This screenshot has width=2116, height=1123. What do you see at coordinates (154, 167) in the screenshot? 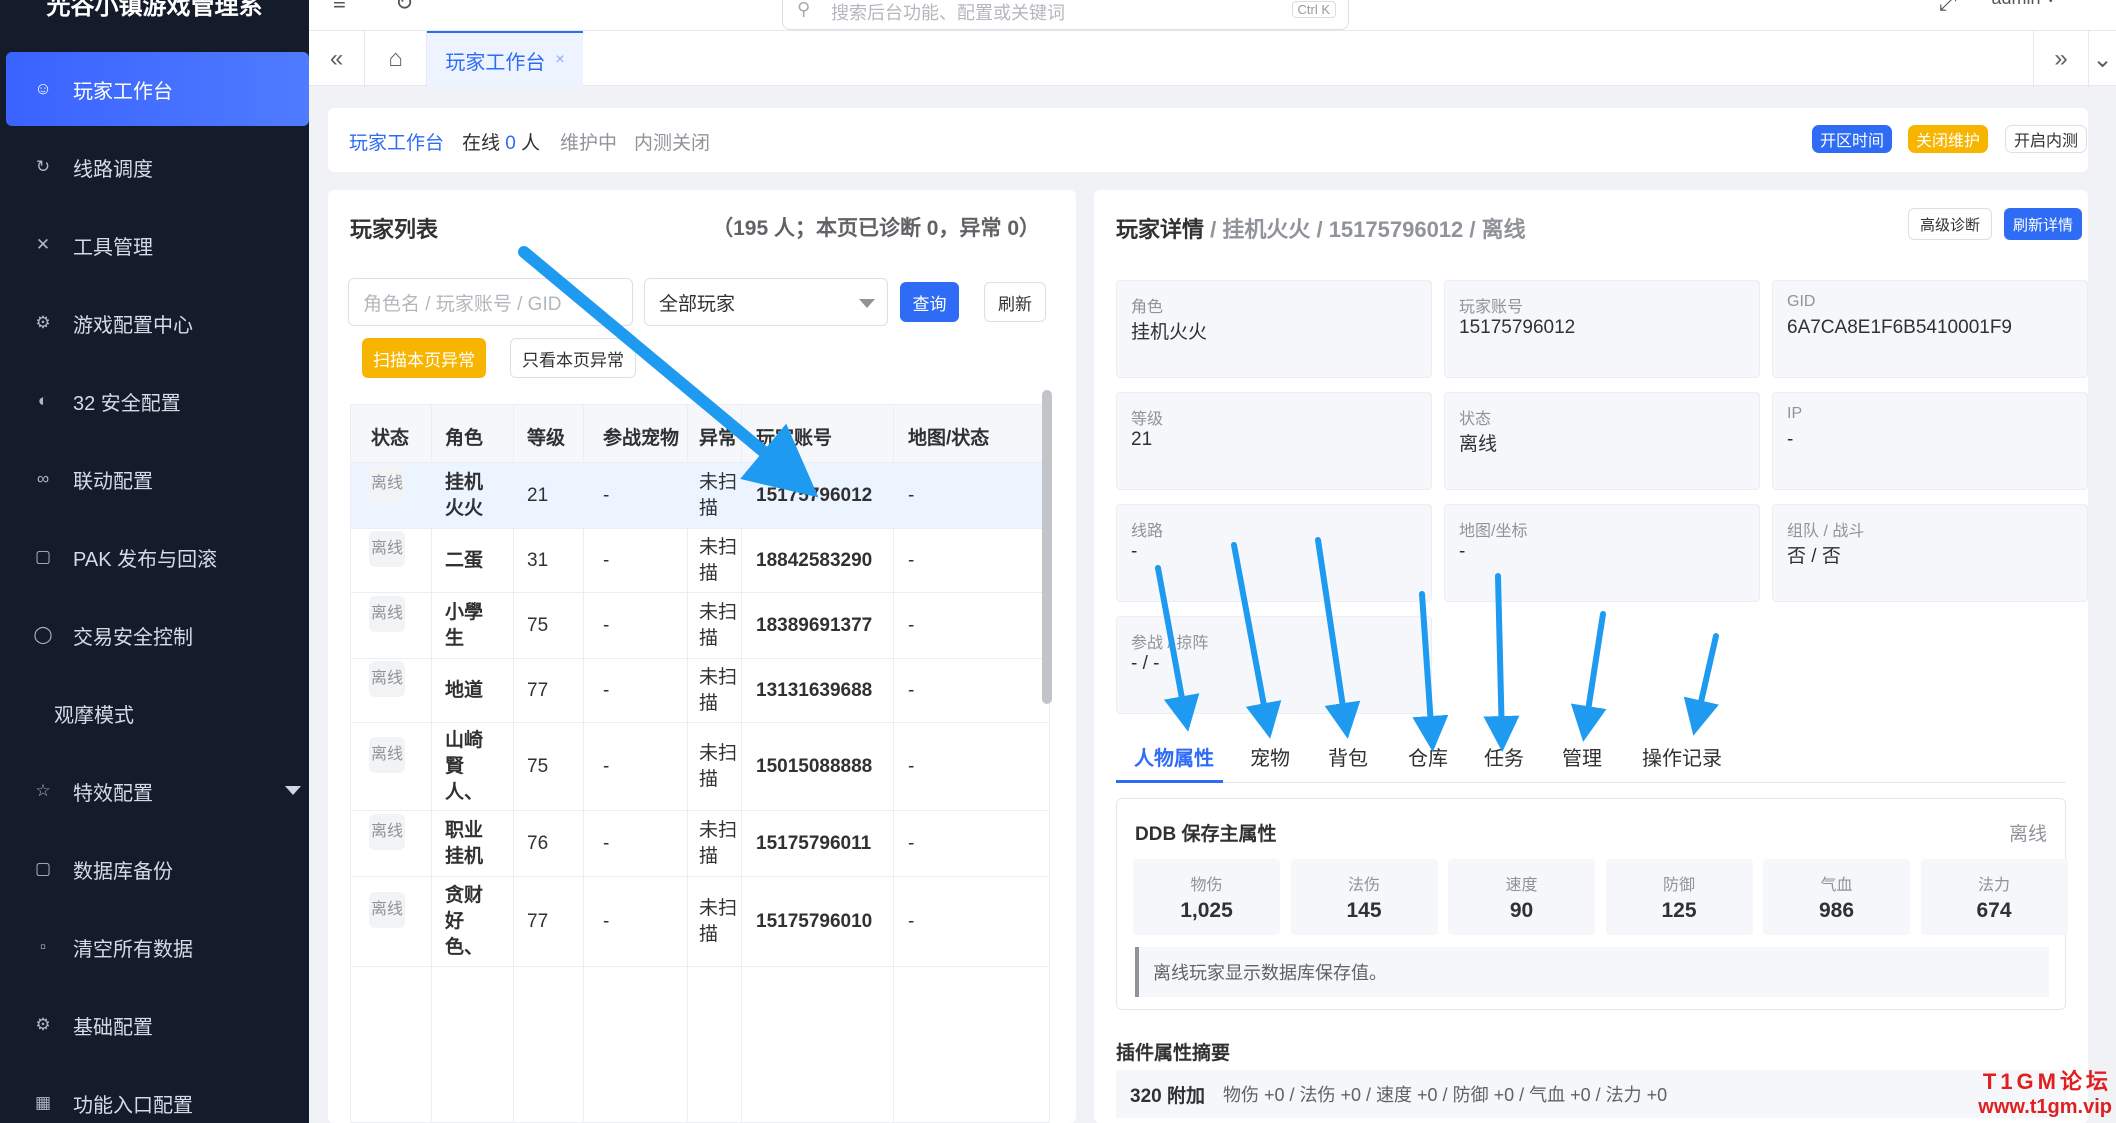
I see `sidebar-item-line-dispatch: ↻ 线路调度` at bounding box center [154, 167].